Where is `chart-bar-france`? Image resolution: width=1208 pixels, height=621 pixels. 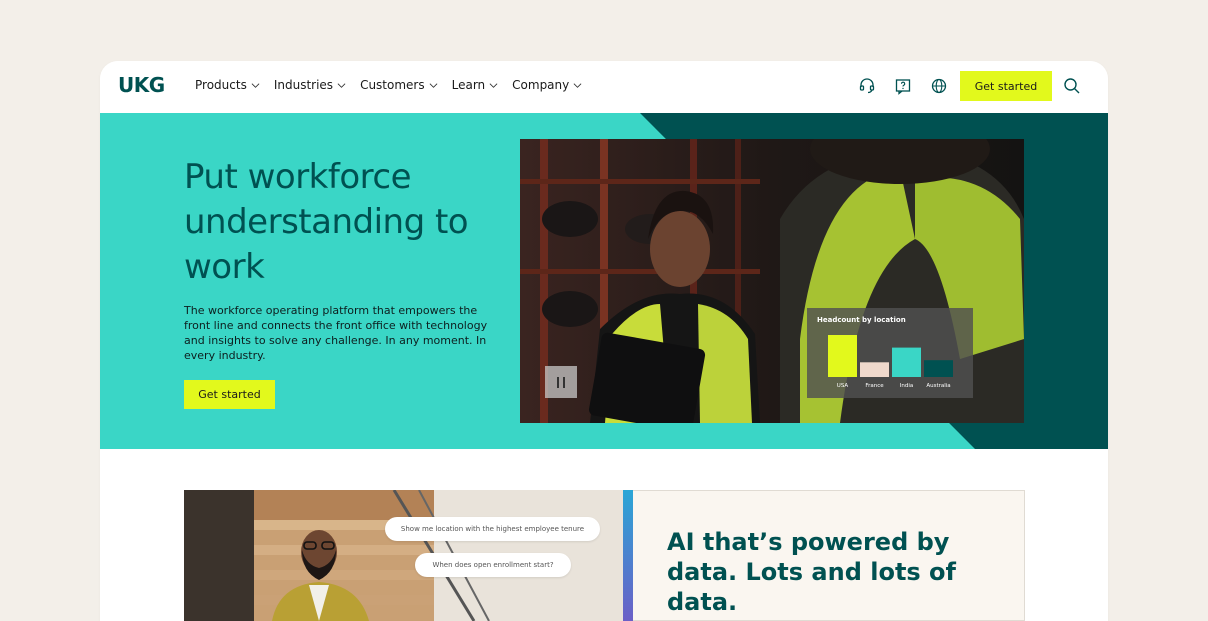
chart-bar-france is located at coordinates (874, 369).